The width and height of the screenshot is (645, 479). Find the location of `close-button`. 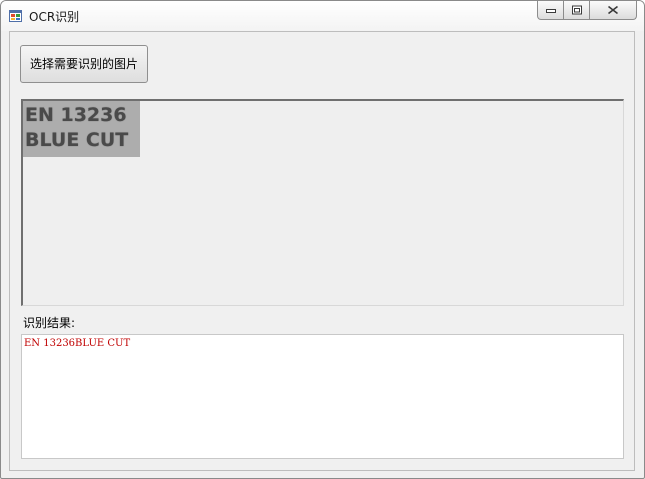

close-button is located at coordinates (613, 10).